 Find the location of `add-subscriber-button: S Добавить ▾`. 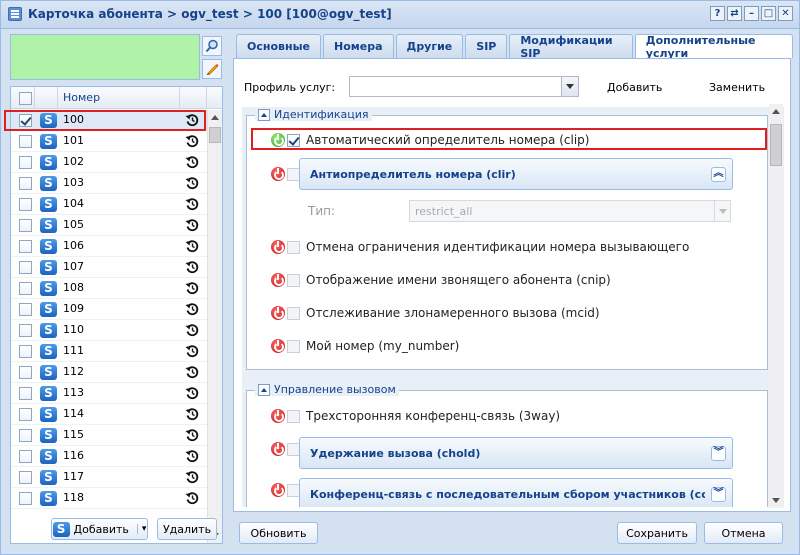

add-subscriber-button: S Добавить ▾ is located at coordinates (99, 529).